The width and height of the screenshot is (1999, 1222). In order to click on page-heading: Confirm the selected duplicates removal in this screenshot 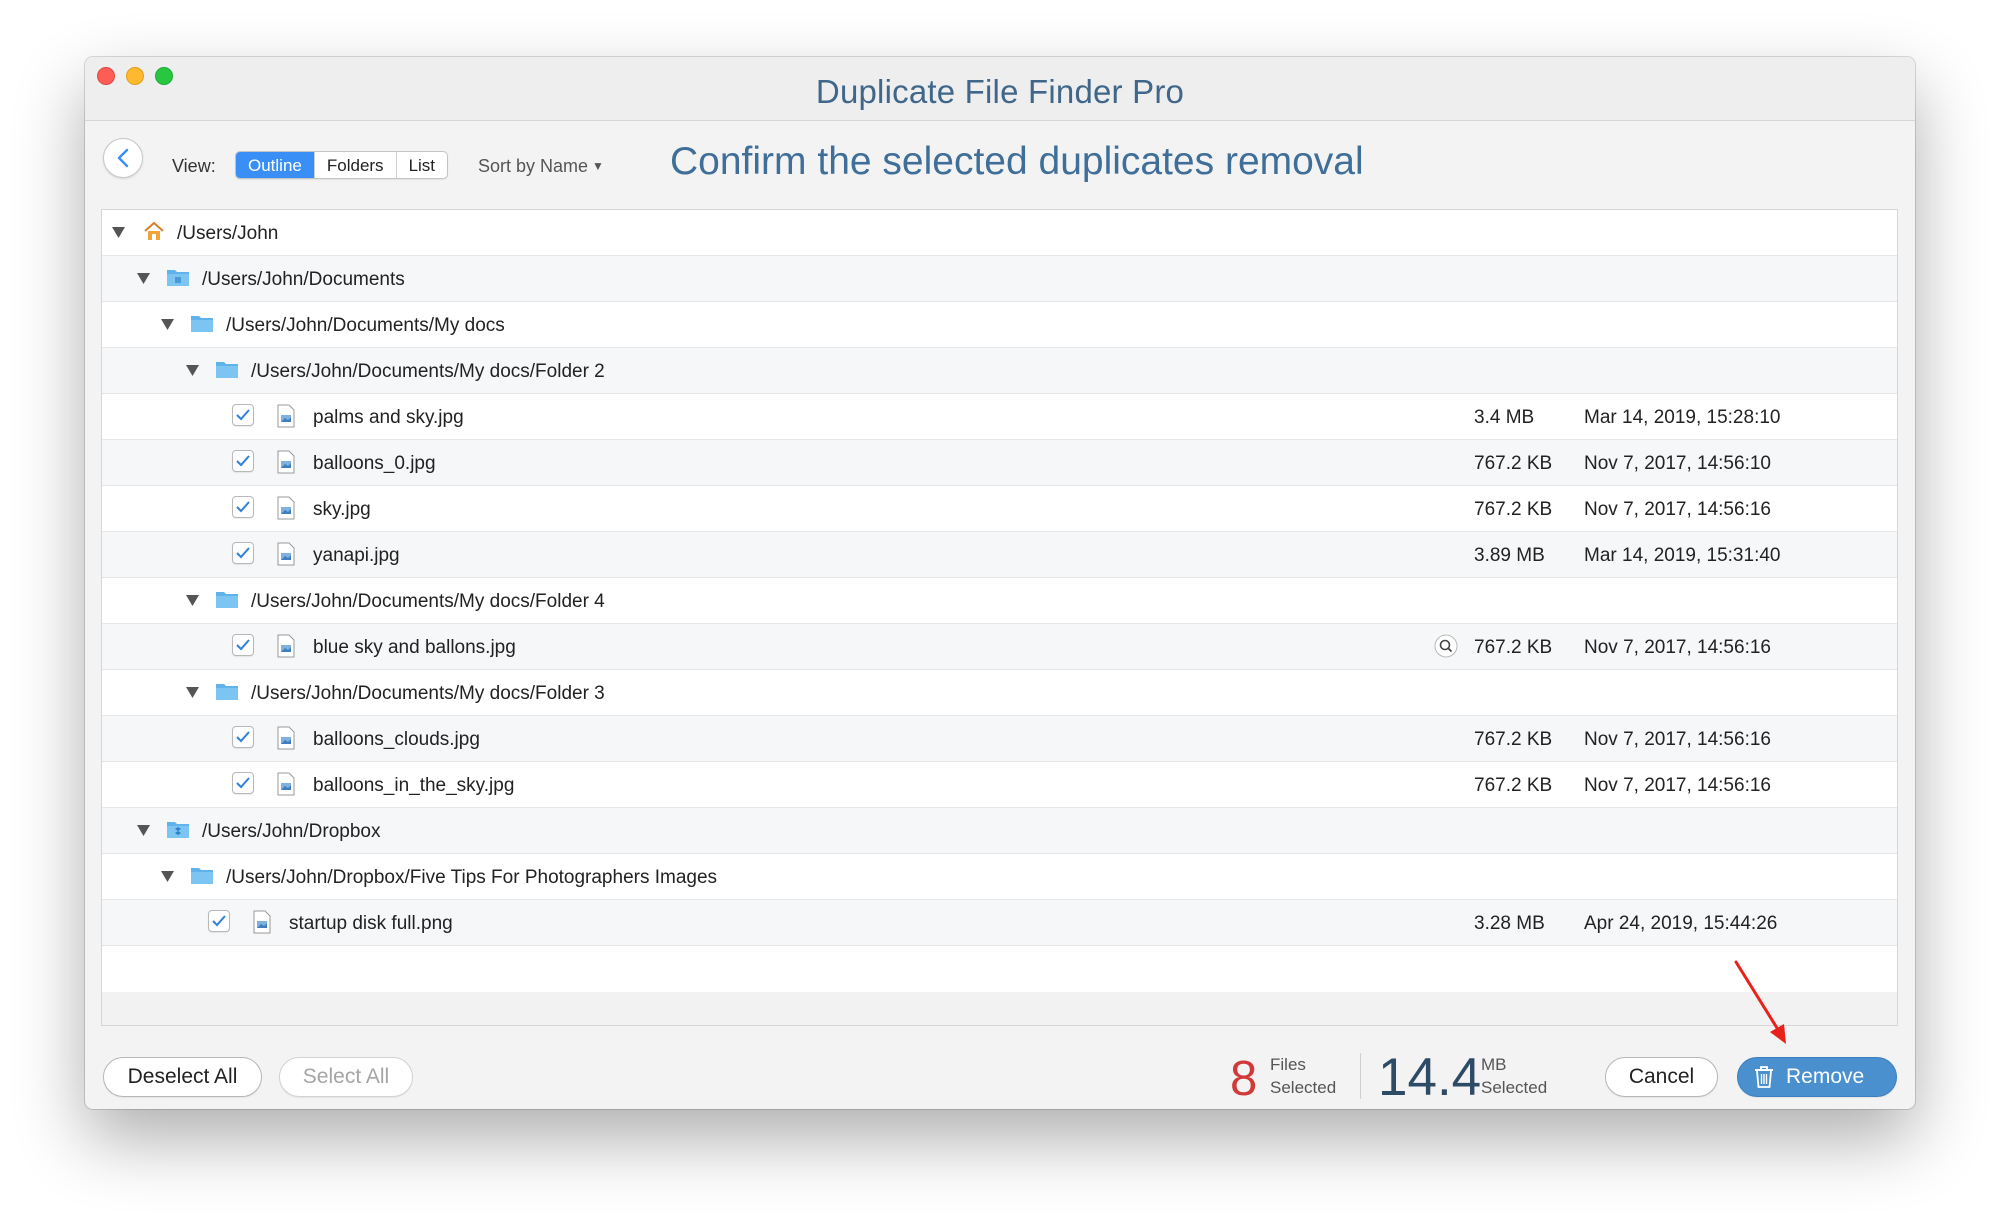, I will do `click(1017, 161)`.